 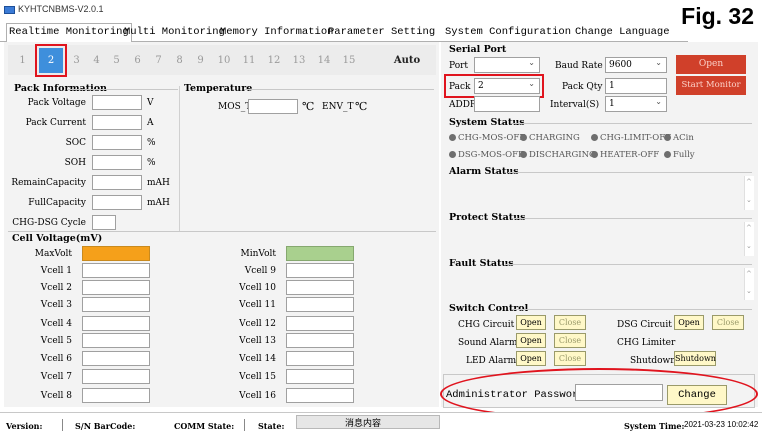 I want to click on pack-button-15: 15, so click(x=349, y=60).